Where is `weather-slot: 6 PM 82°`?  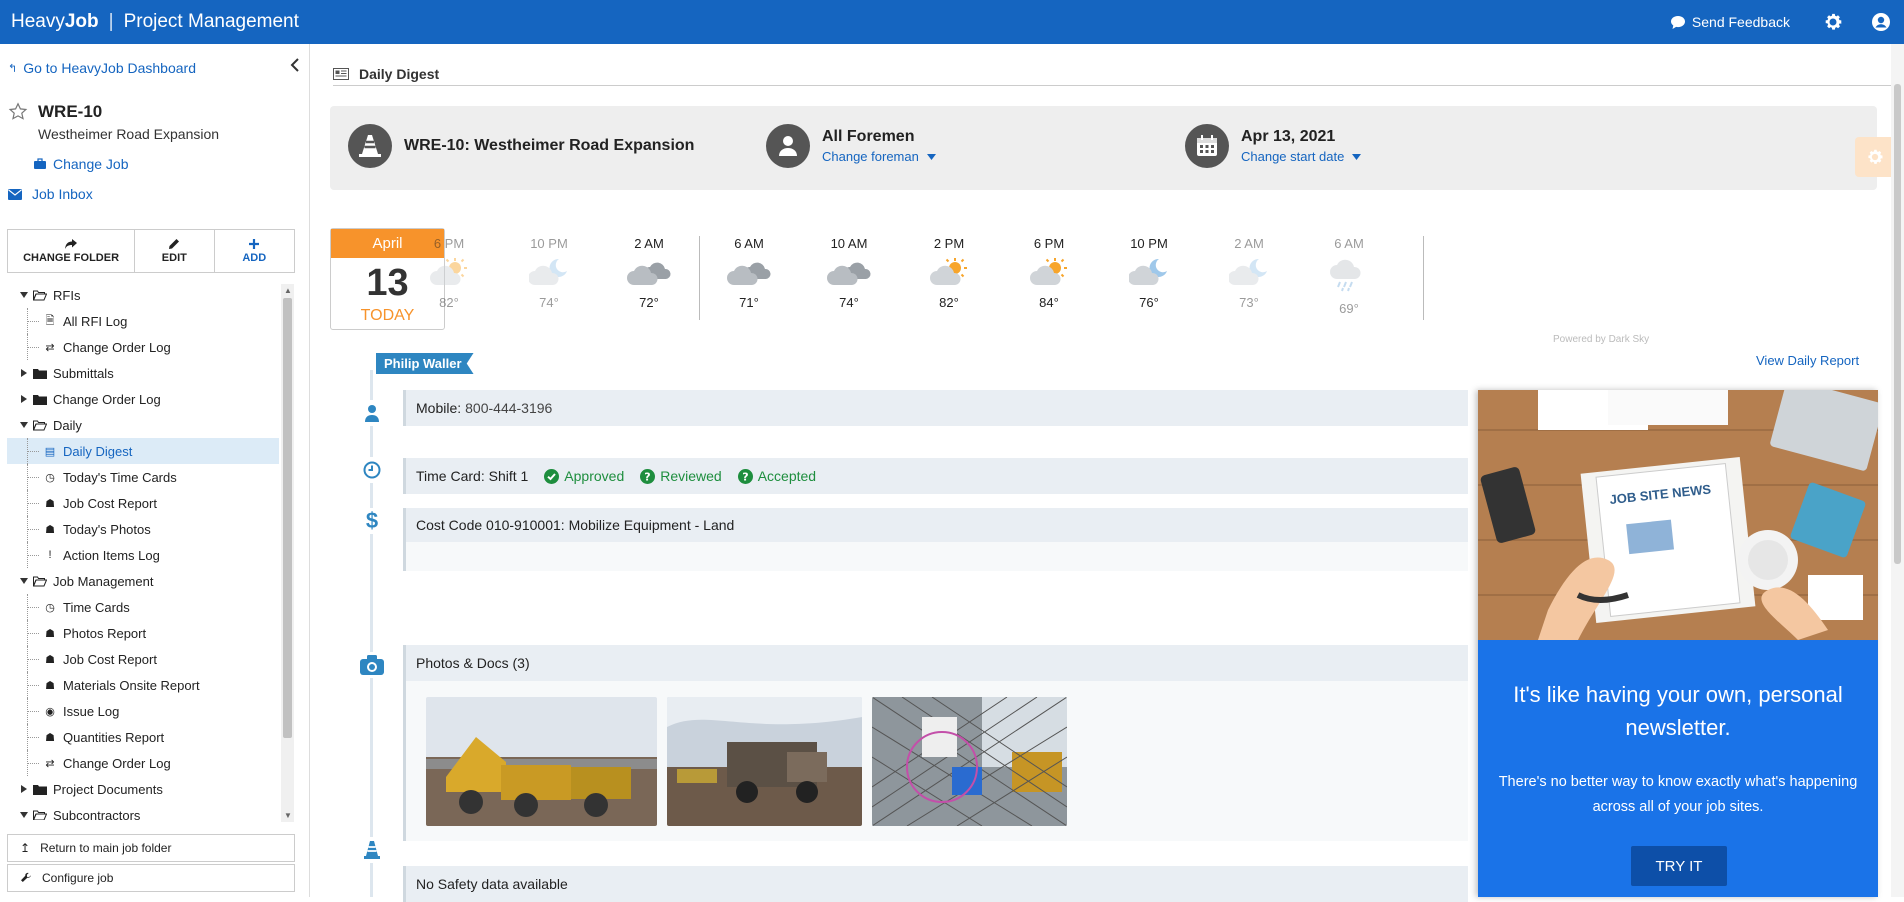
weather-slot: 6 PM 82° is located at coordinates (449, 273).